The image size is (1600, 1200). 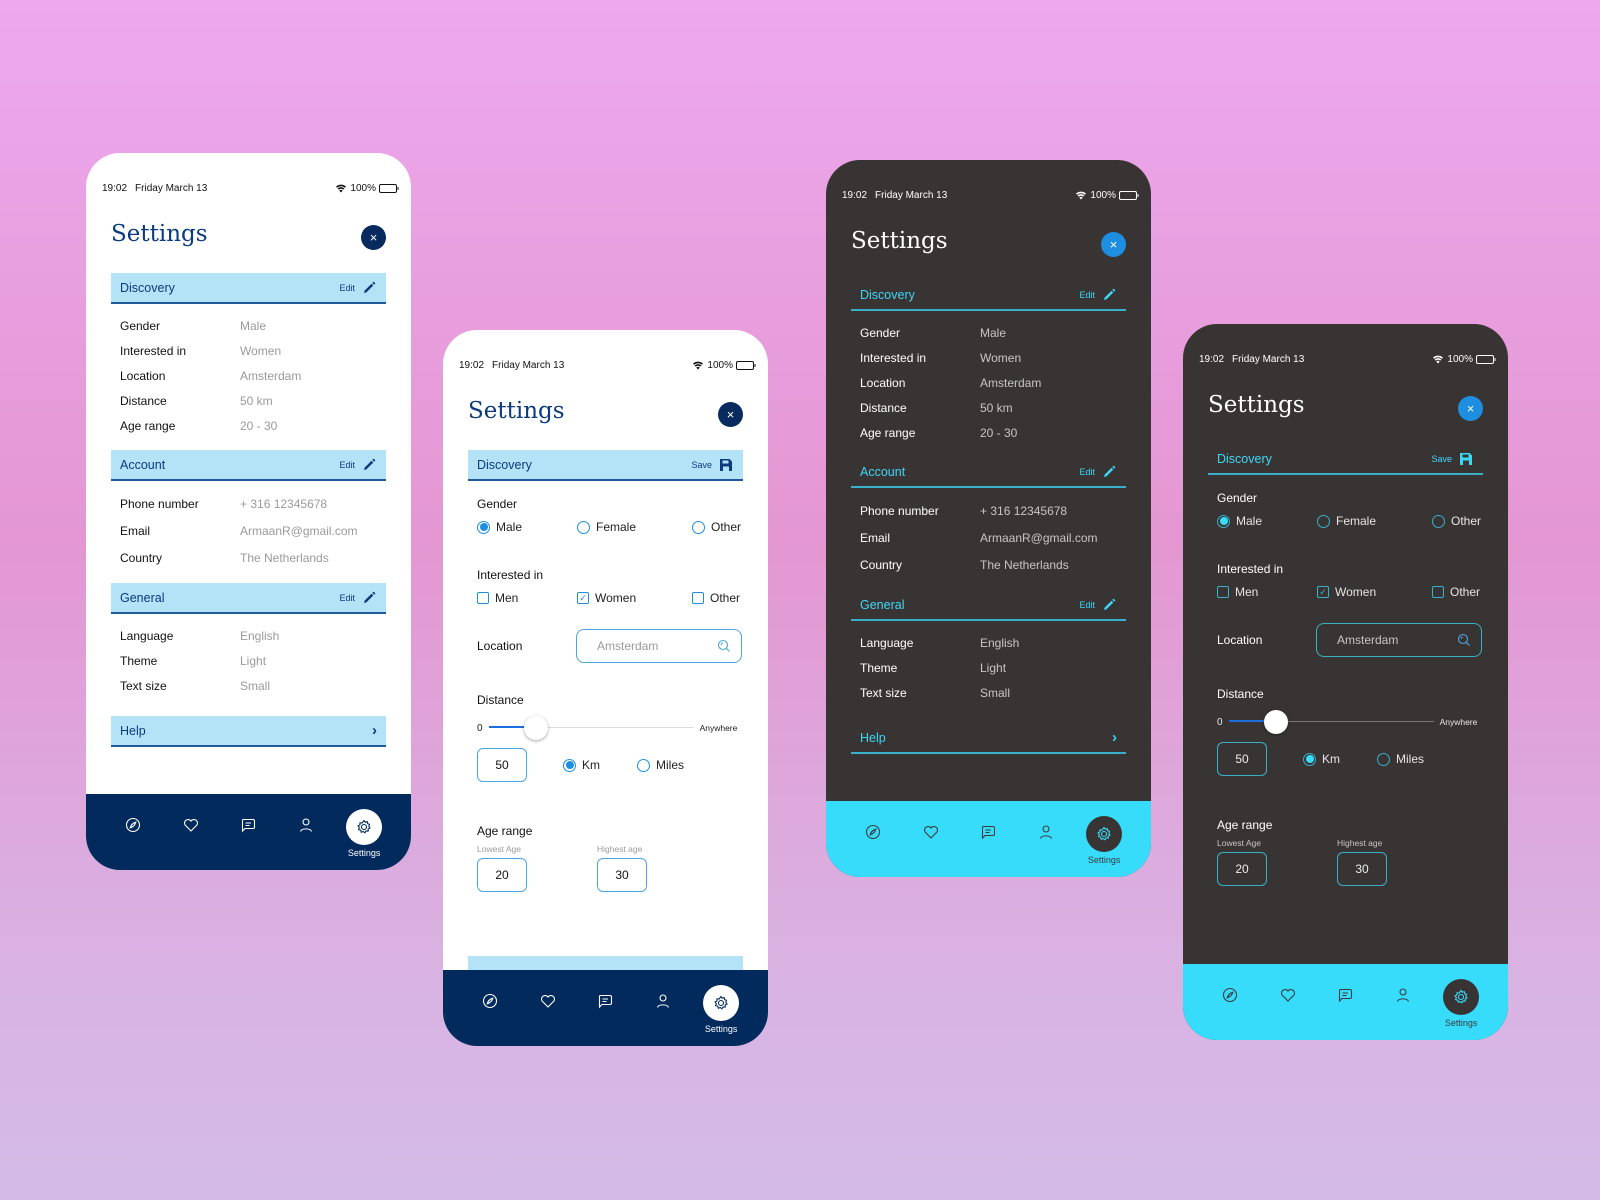 I want to click on section-discovery-header: Discovery Save, so click(x=1345, y=459).